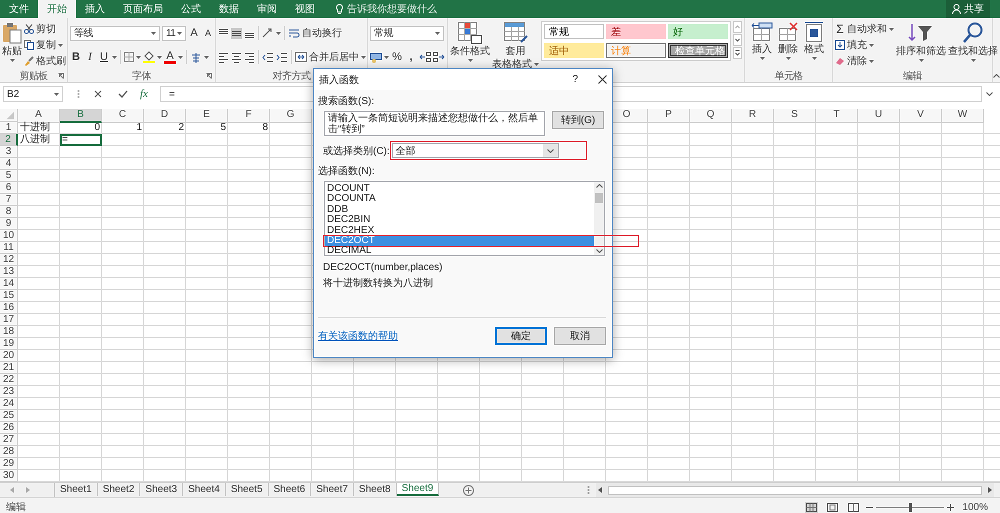  I want to click on page-layout-icon, so click(833, 507).